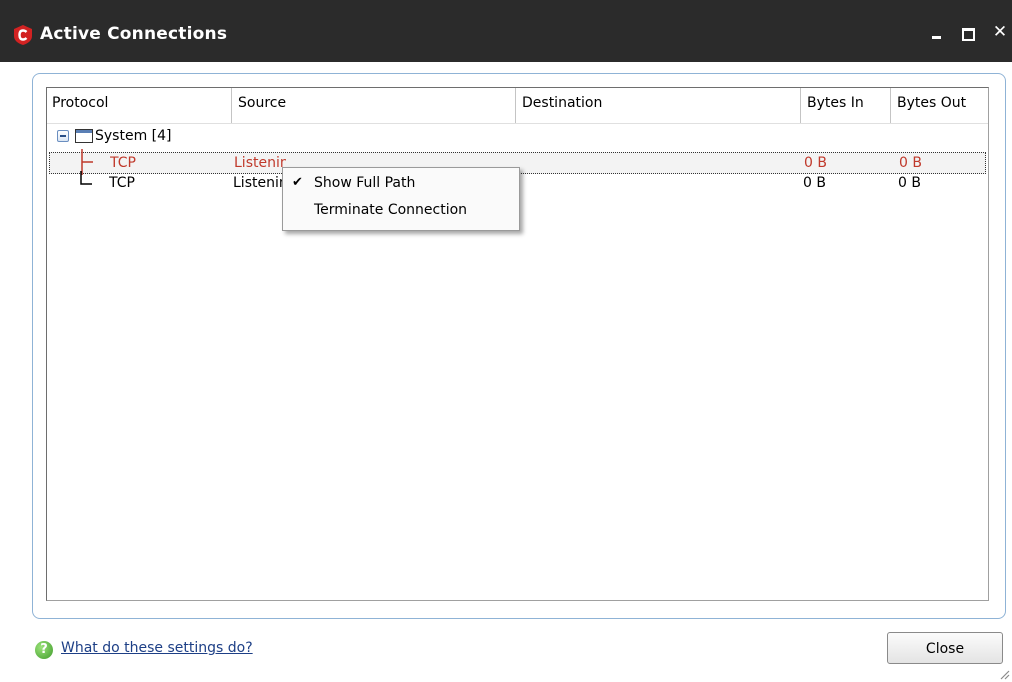 The width and height of the screenshot is (1012, 682). What do you see at coordinates (391, 210) in the screenshot?
I see `menu-item-label: Terminate Connection` at bounding box center [391, 210].